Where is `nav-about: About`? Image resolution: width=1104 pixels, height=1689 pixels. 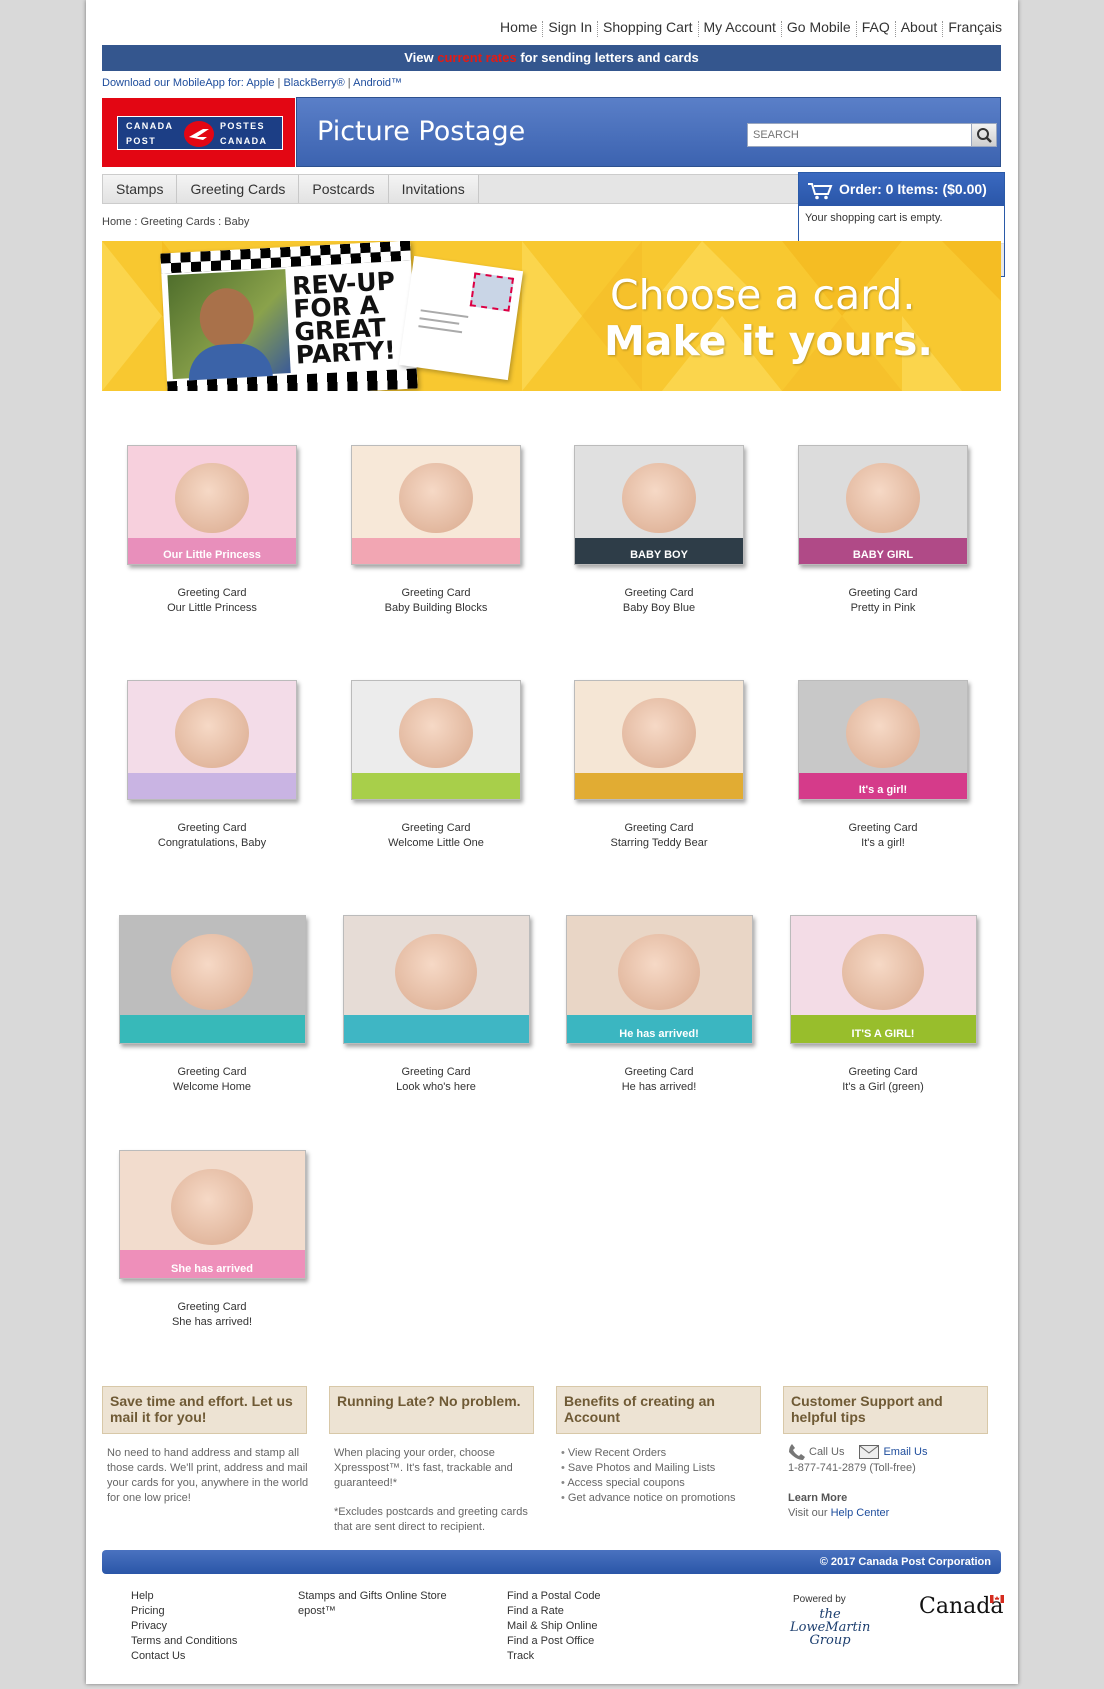
nav-about: About is located at coordinates (919, 28).